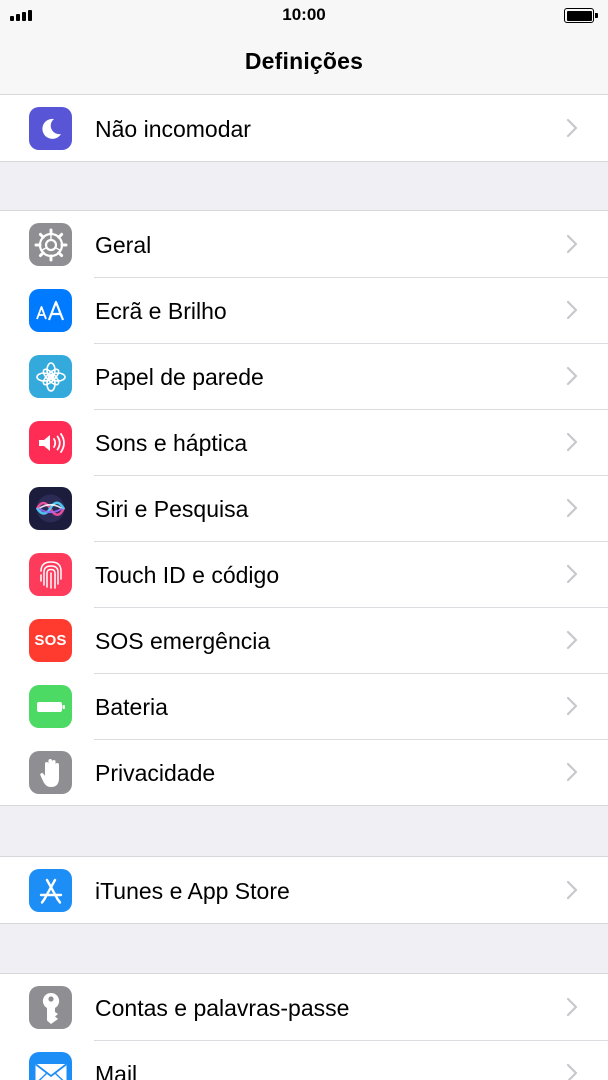  Describe the element at coordinates (123, 245) in the screenshot. I see `settings-row-label: Geral` at that location.